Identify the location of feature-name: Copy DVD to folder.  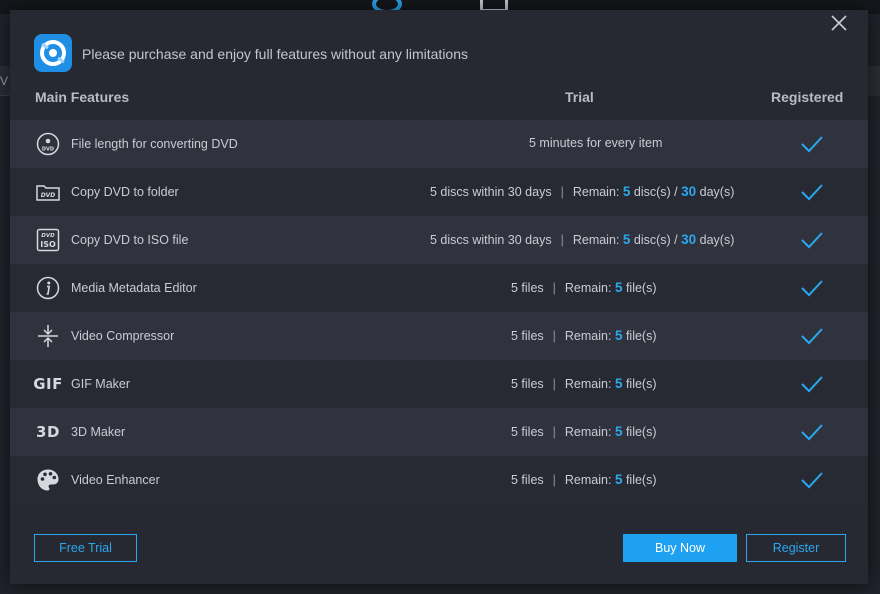
(125, 192).